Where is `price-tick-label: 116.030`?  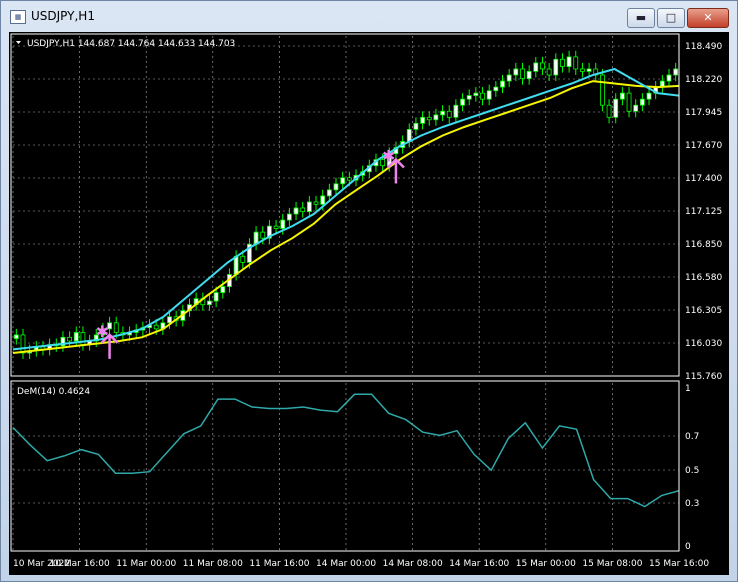
price-tick-label: 116.030 is located at coordinates (703, 344).